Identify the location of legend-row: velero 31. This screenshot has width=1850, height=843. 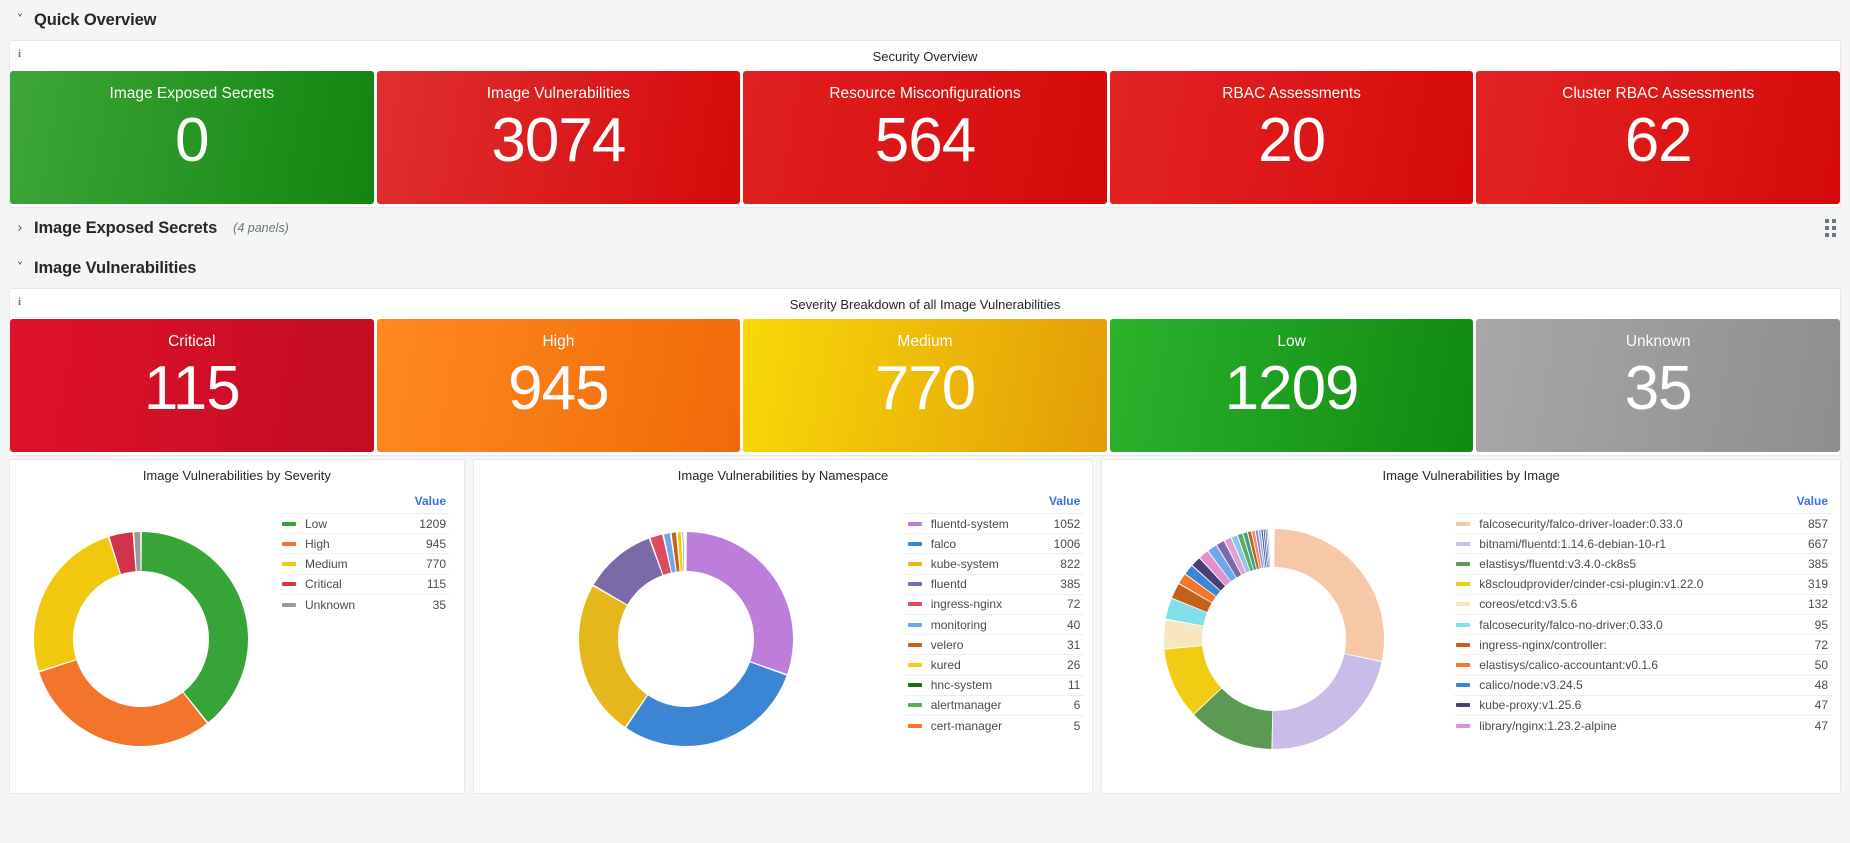
(995, 645).